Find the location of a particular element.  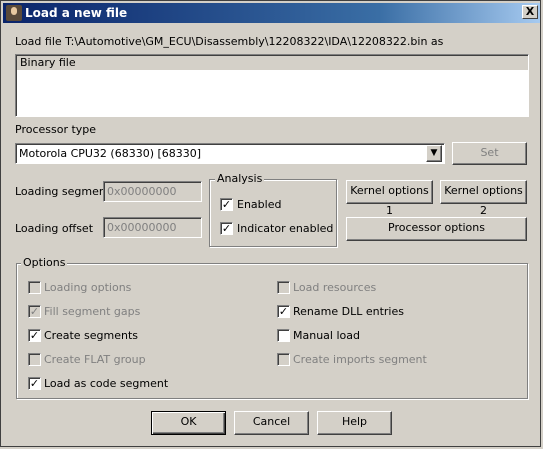

indicator-enabled-checkbox: ✓ is located at coordinates (226, 228).